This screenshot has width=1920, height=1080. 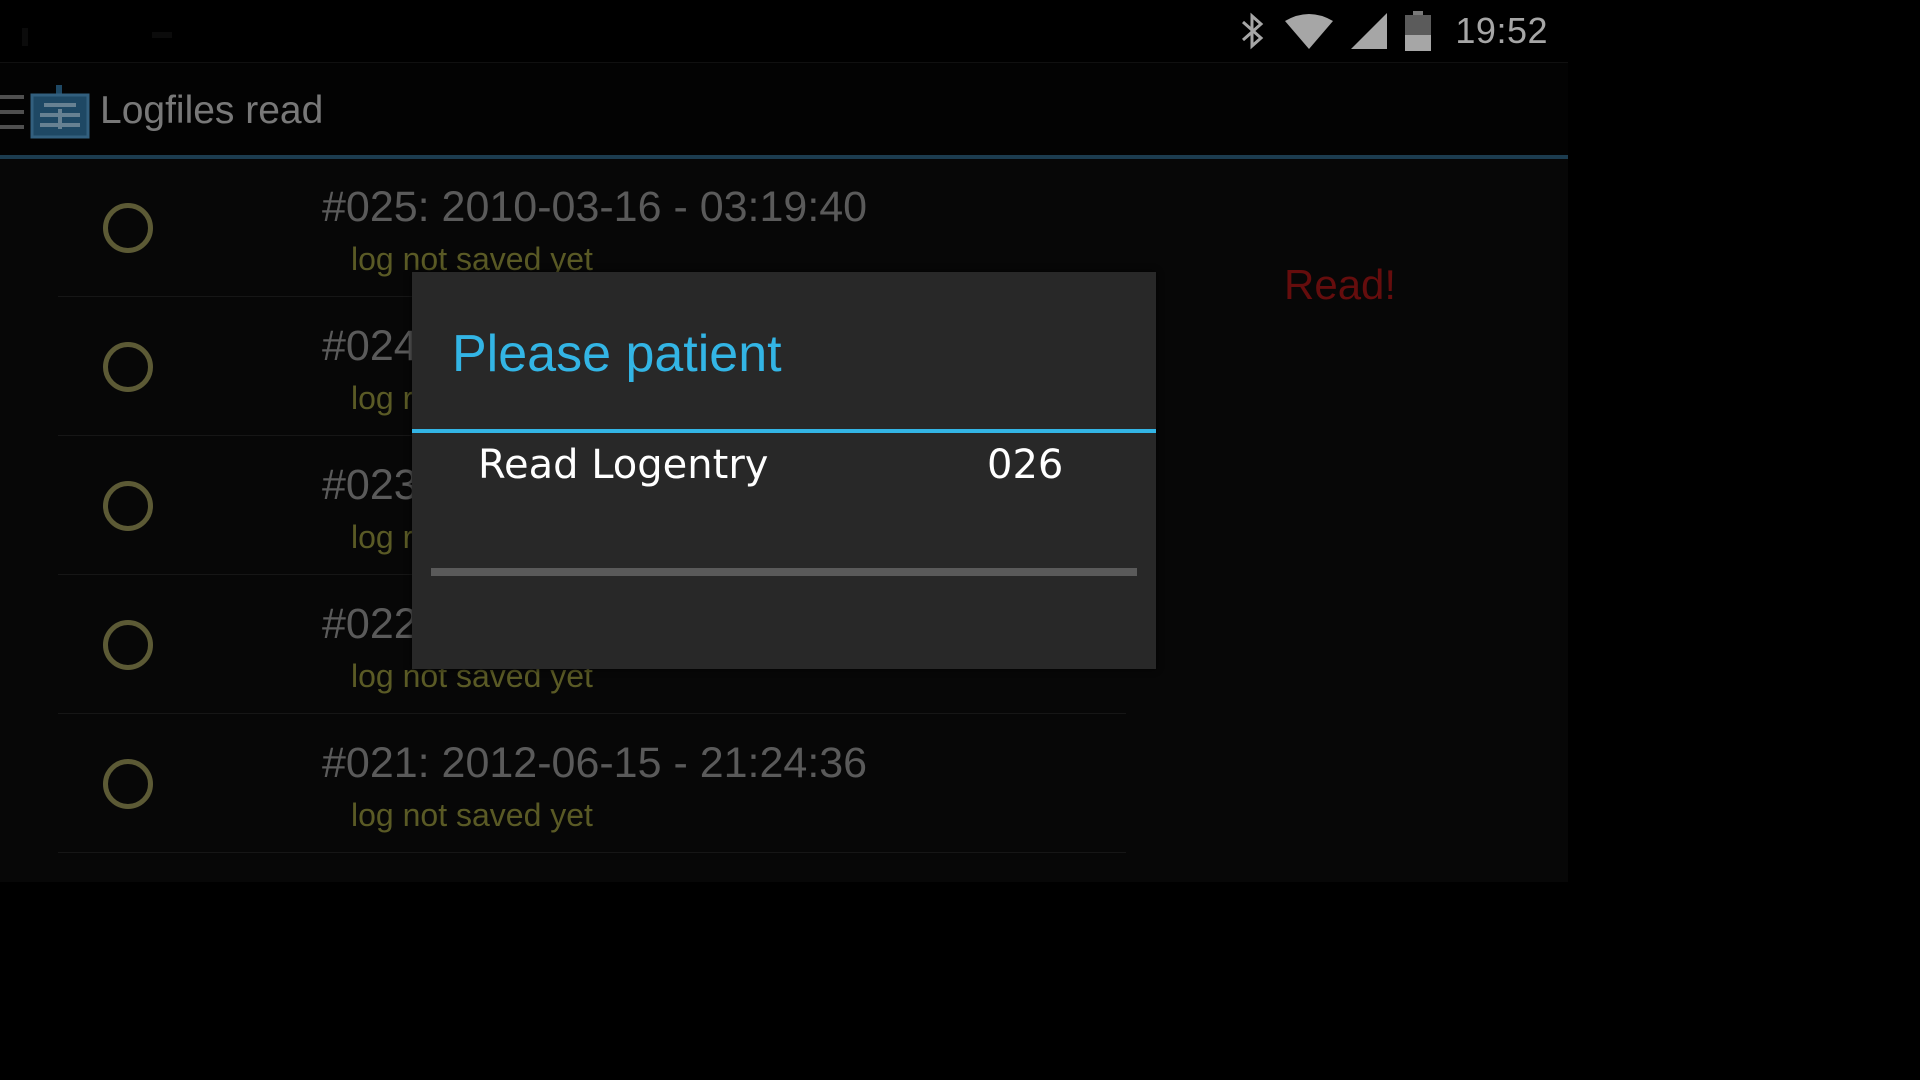 What do you see at coordinates (595, 763) in the screenshot?
I see `entry-title: #021: 2012-06-15 - 21:24:36` at bounding box center [595, 763].